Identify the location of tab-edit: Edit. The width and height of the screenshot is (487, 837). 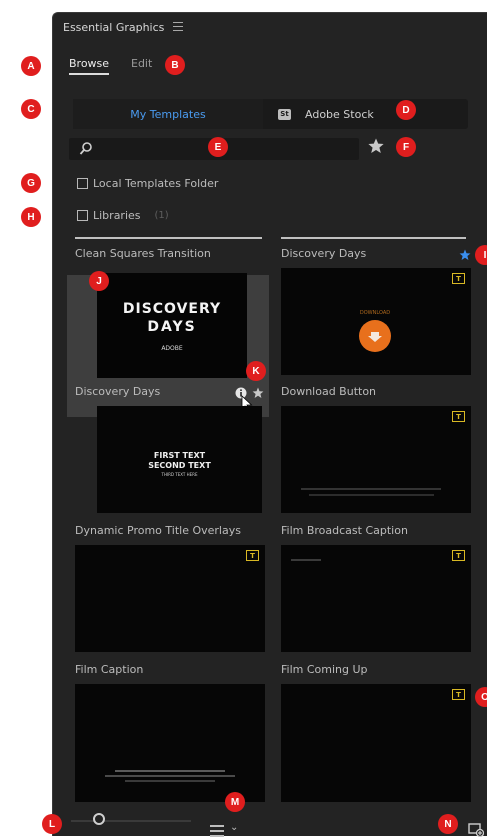
(141, 63).